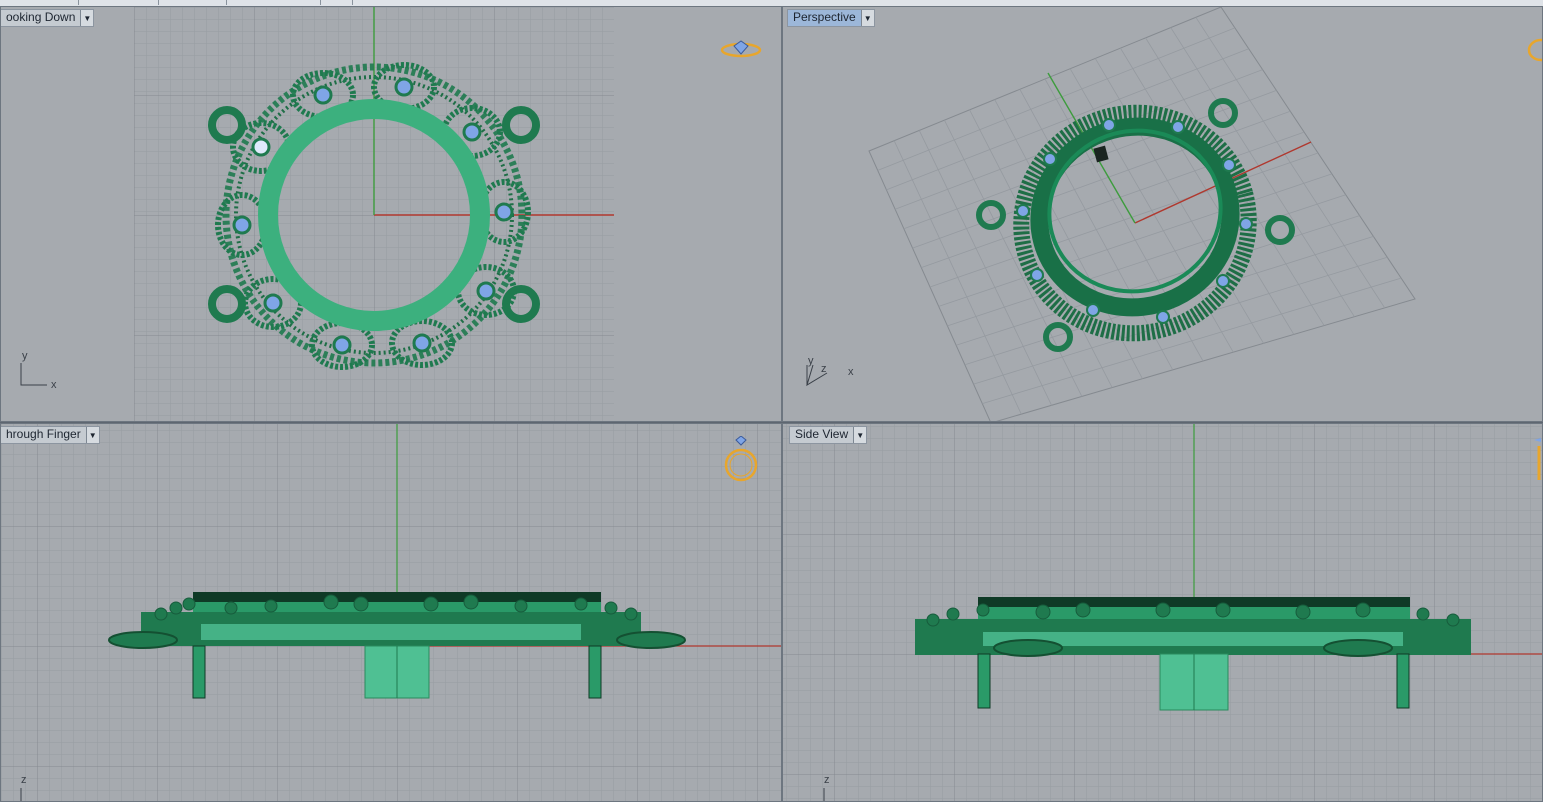  What do you see at coordinates (822, 434) in the screenshot?
I see `viewport-title: Side View` at bounding box center [822, 434].